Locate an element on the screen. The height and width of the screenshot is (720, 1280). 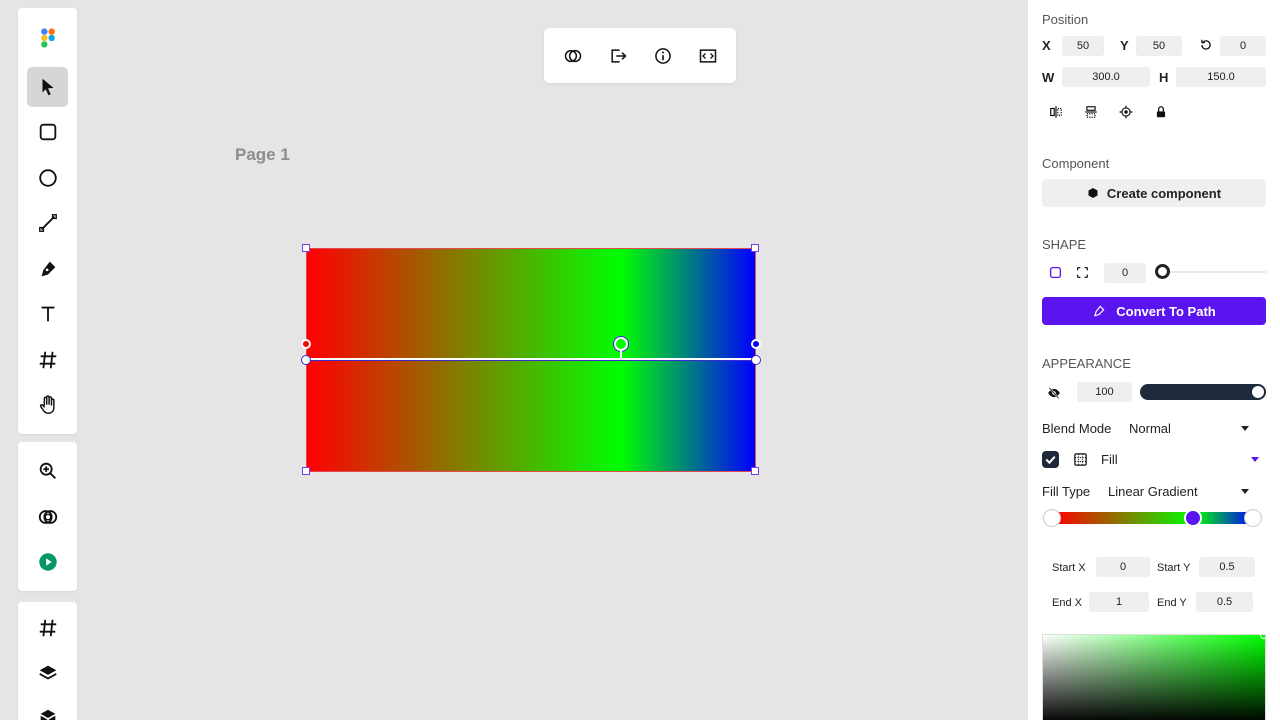
end-y-label: End Y is located at coordinates (1172, 603).